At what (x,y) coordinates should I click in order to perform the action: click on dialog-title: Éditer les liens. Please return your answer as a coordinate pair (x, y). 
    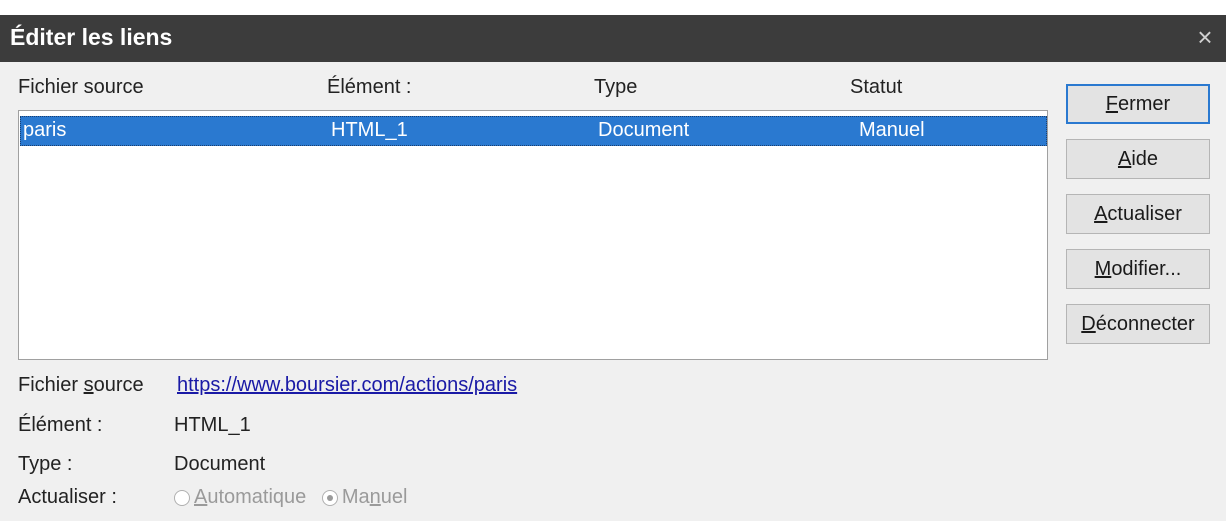
    Looking at the image, I should click on (91, 37).